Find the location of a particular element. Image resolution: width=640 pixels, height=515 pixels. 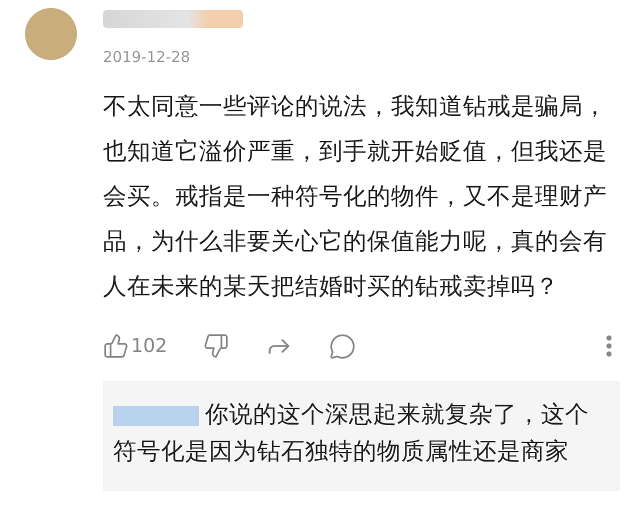

like-button: 102 is located at coordinates (135, 346).